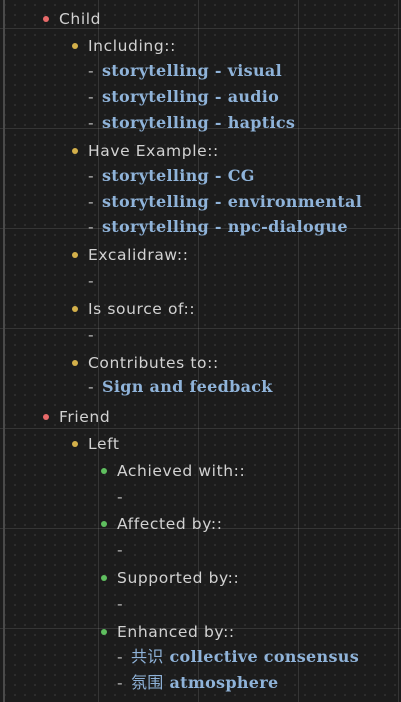 The image size is (401, 702). What do you see at coordinates (176, 632) in the screenshot?
I see `property-label: Enhanced by::` at bounding box center [176, 632].